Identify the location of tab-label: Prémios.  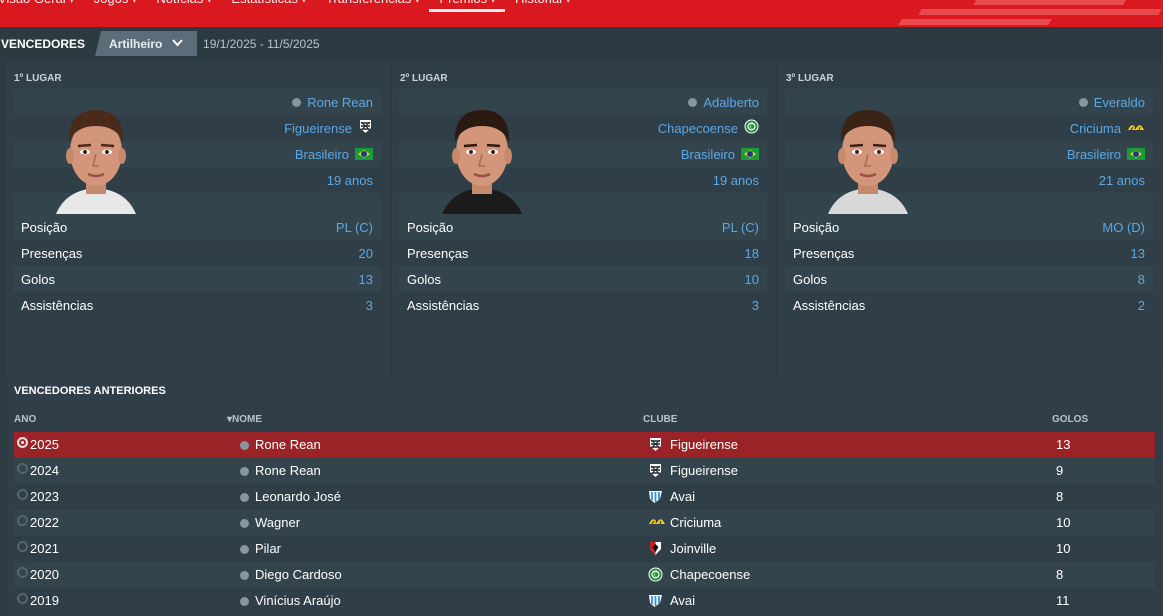
(463, 3).